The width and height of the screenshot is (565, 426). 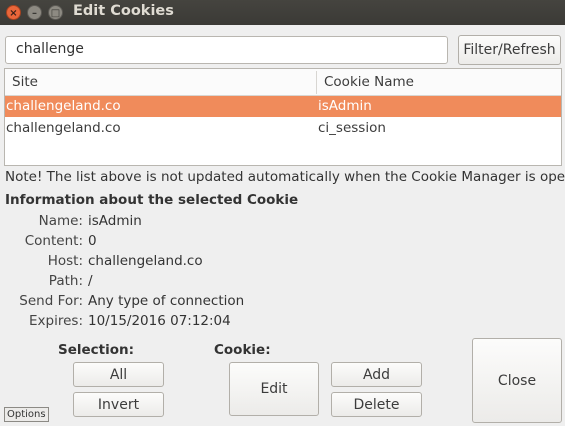 What do you see at coordinates (96, 350) in the screenshot?
I see `selection-label: Selection:` at bounding box center [96, 350].